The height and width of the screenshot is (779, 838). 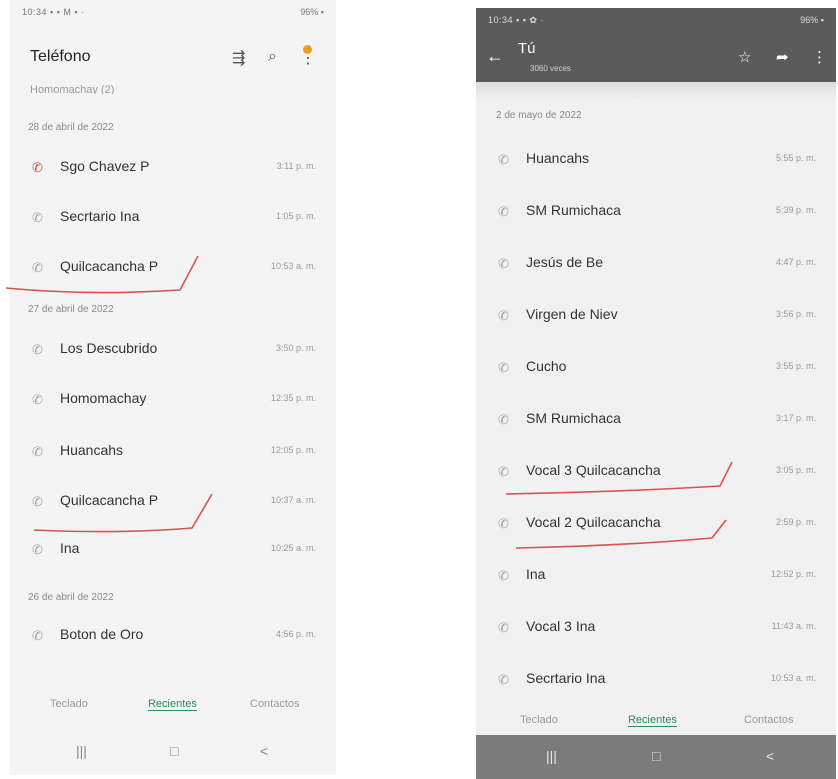 What do you see at coordinates (173, 12) in the screenshot?
I see `status-bar: 10:34 ▪ ▪ M ▪ · 96% ▪` at bounding box center [173, 12].